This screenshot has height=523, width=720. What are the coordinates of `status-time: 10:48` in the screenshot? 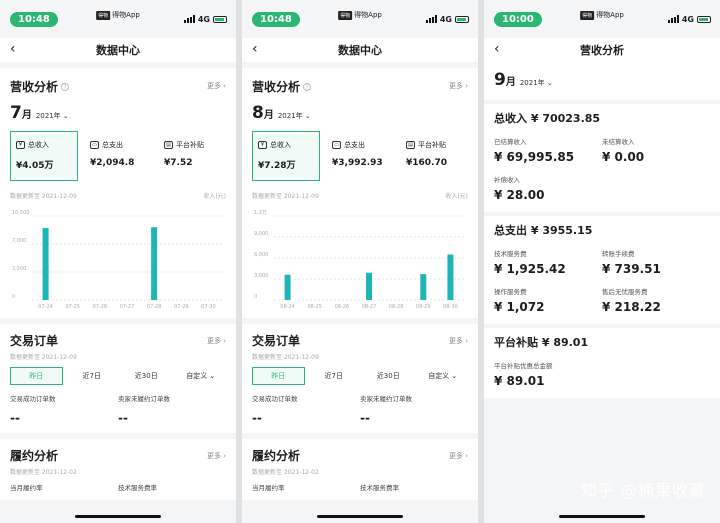 It's located at (34, 19).